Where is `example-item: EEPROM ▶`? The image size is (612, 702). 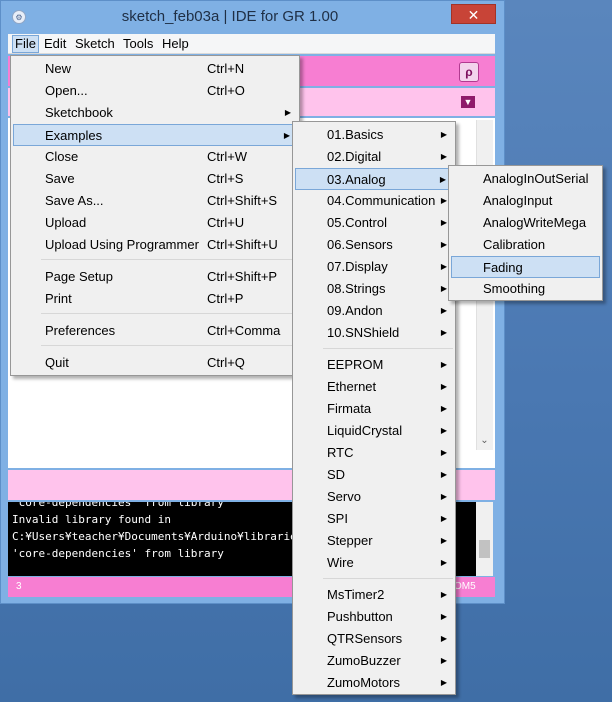
example-item: EEPROM ▶ is located at coordinates (374, 365).